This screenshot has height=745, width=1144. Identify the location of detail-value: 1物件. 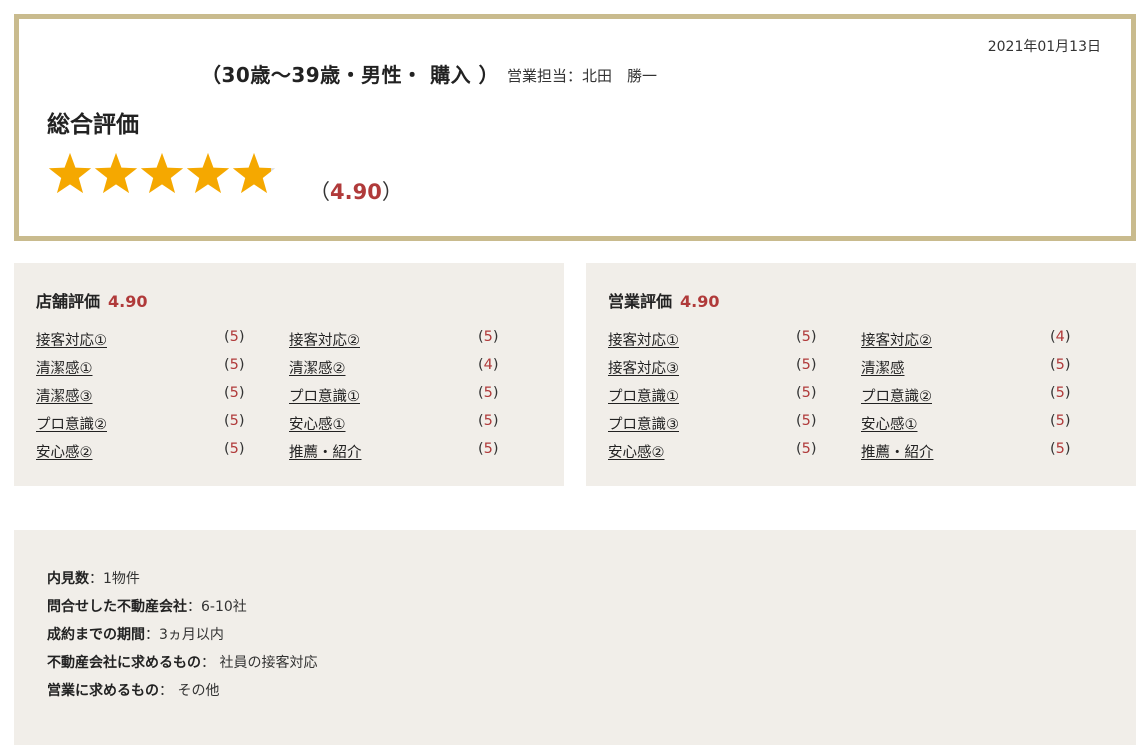
(121, 579).